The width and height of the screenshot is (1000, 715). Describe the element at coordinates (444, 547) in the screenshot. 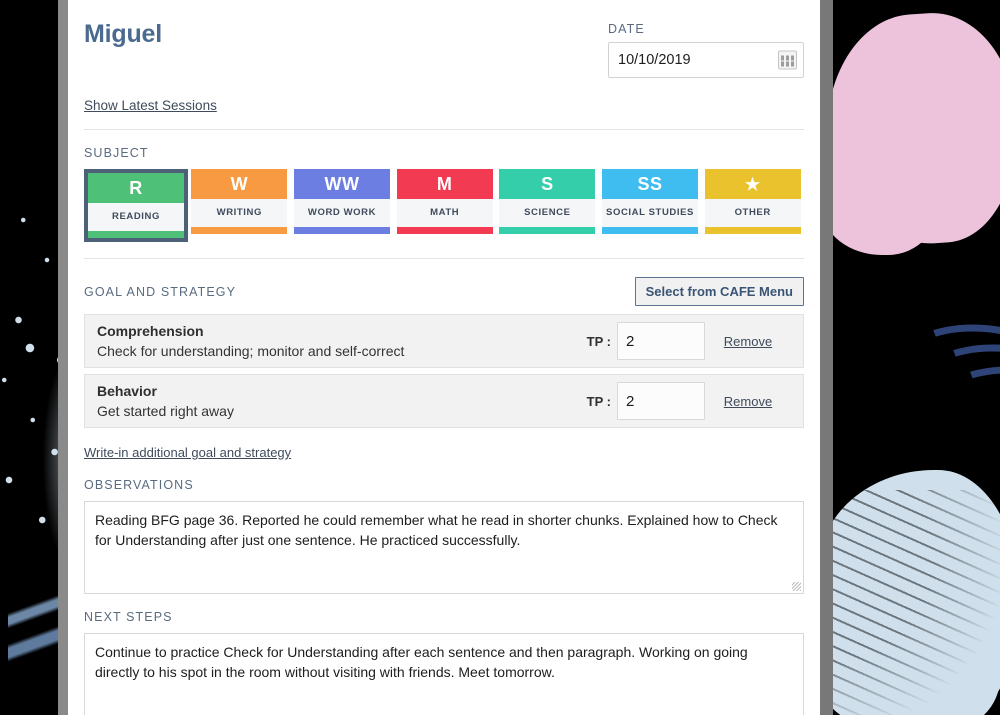

I see `observations-textarea` at that location.